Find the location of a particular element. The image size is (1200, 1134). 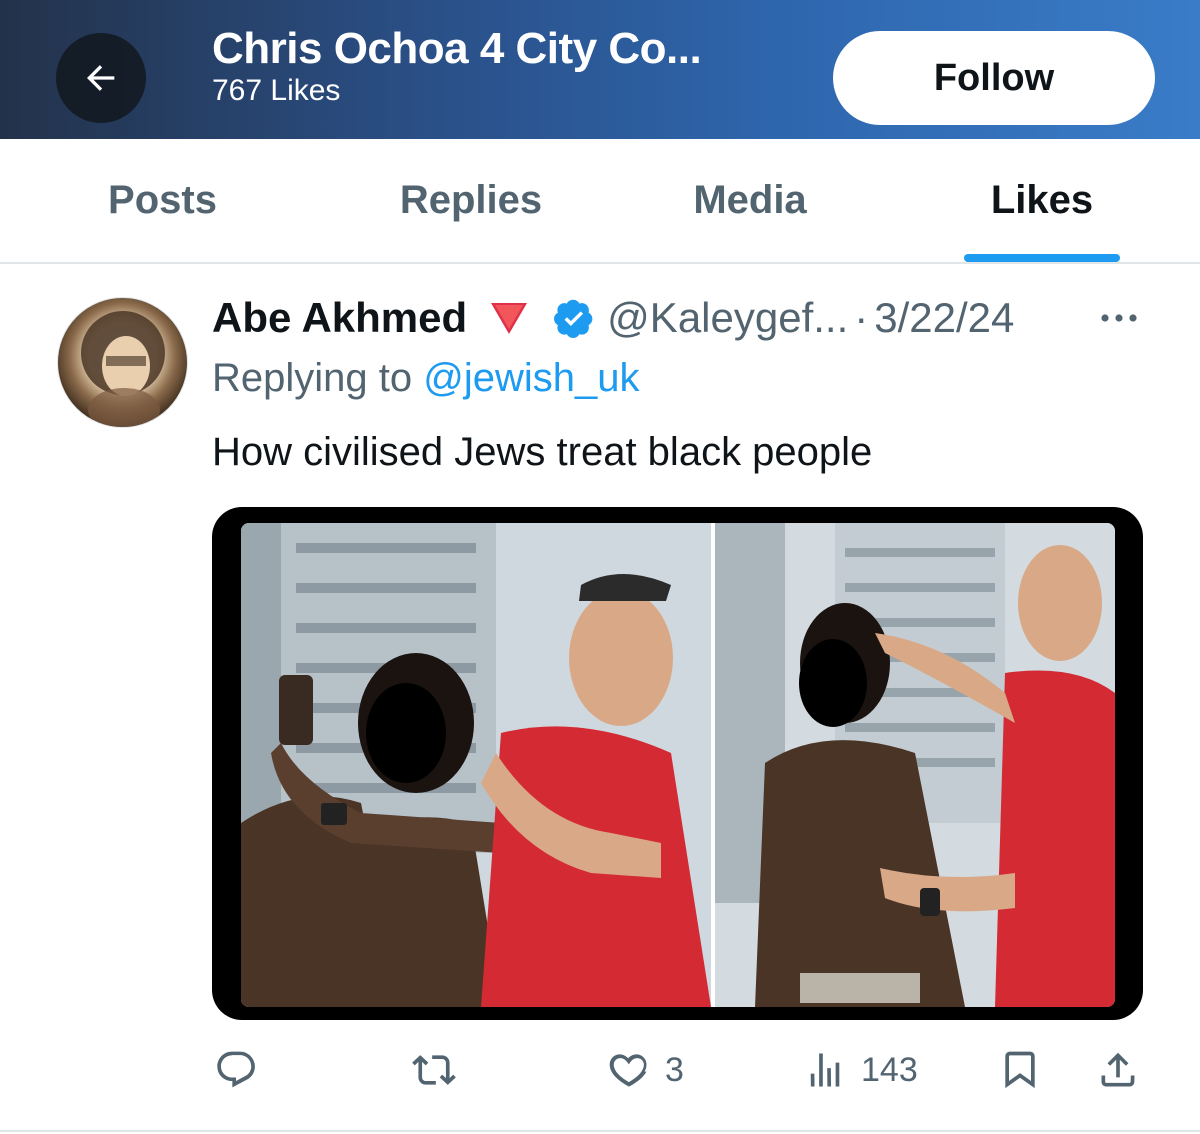

bookmark-button is located at coordinates (1020, 1070).